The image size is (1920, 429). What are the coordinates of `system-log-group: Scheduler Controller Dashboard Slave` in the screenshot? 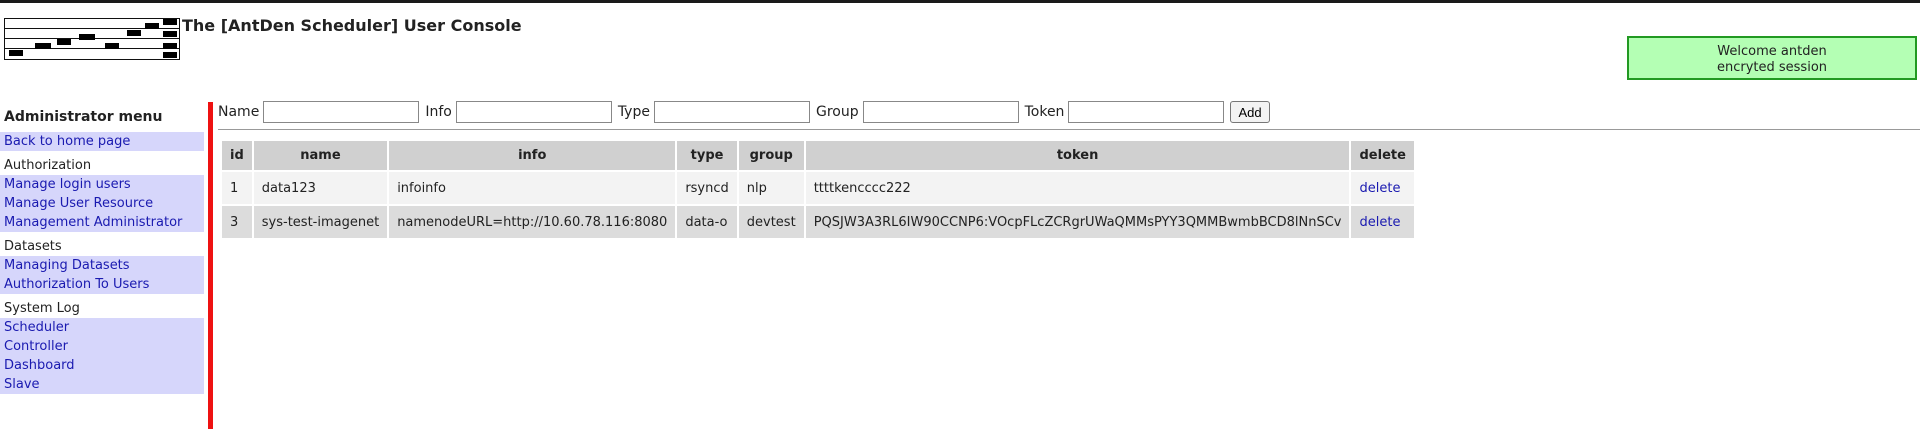 It's located at (102, 356).